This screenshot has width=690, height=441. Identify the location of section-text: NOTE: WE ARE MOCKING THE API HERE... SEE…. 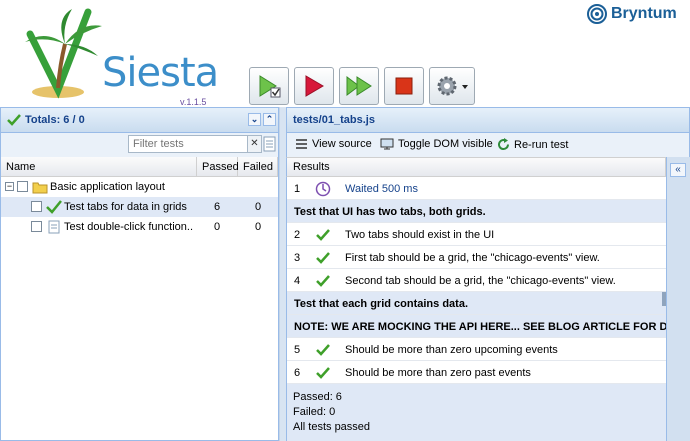
(480, 327).